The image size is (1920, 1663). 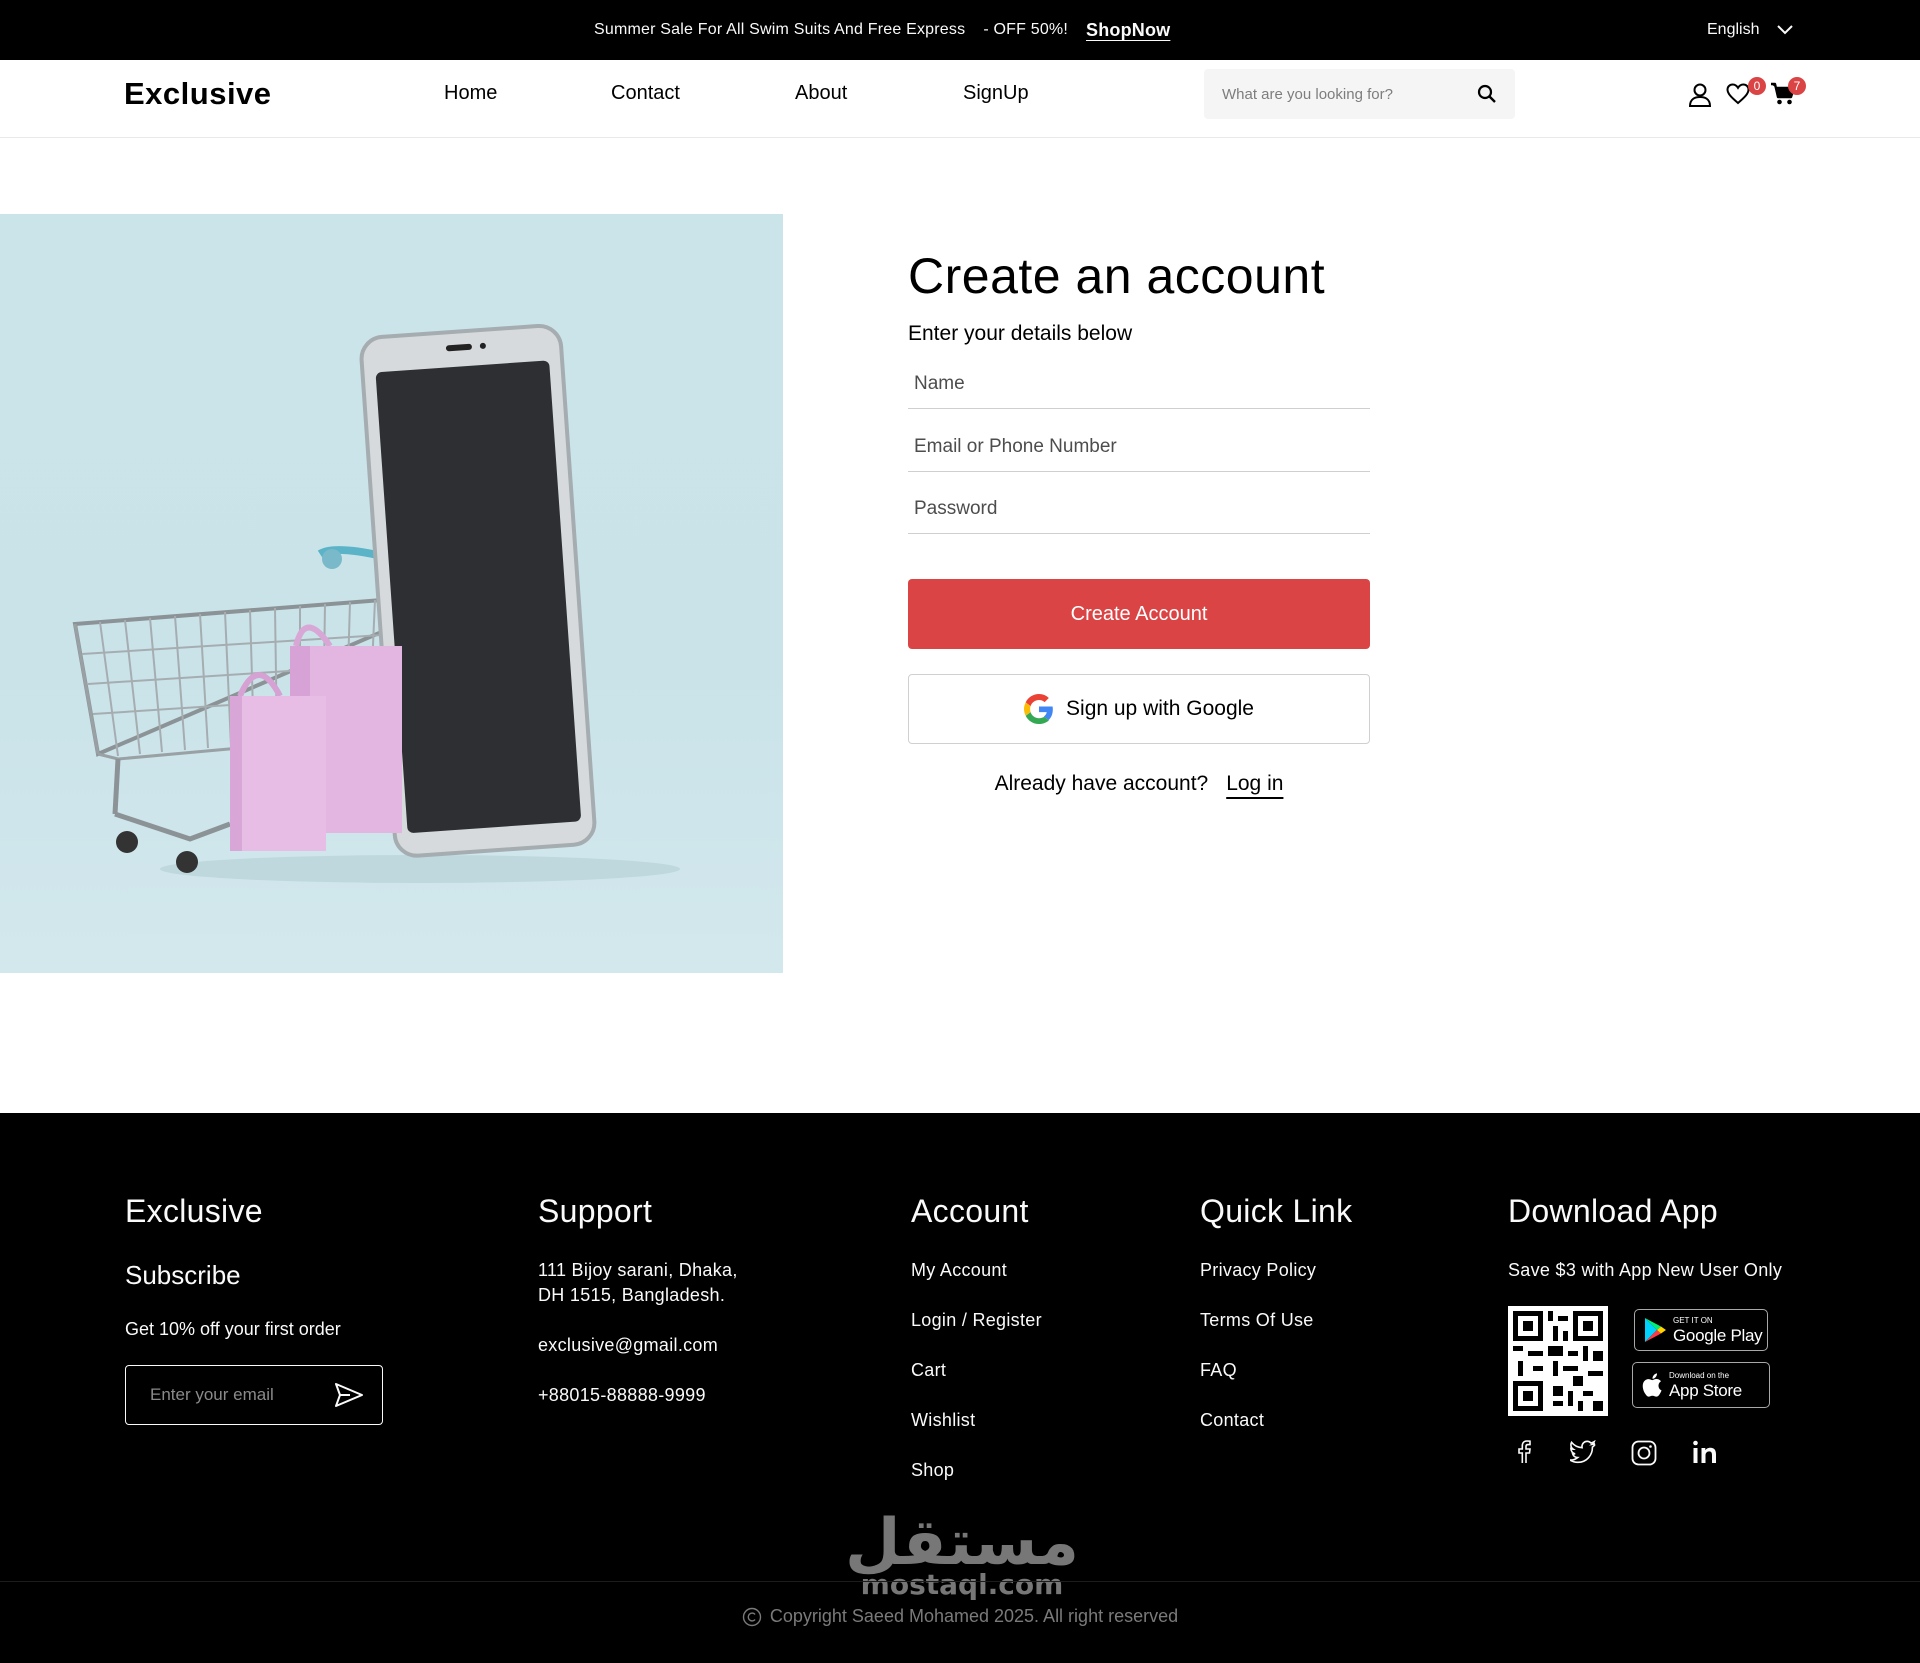 I want to click on support-email: exclusive@gmail.com, so click(x=628, y=1345).